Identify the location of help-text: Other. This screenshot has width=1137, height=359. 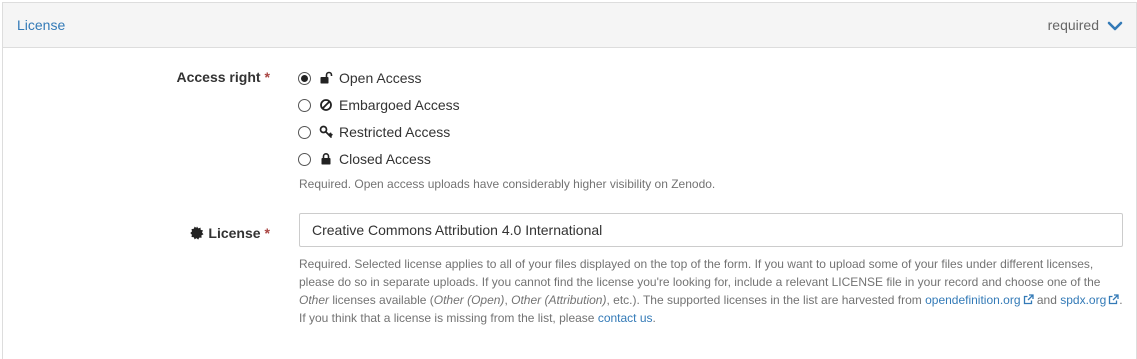
(314, 300).